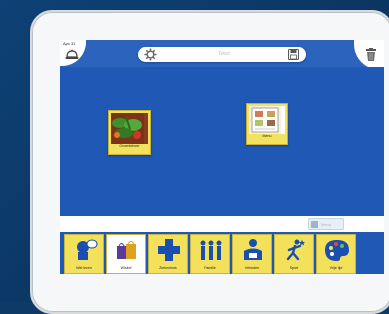 The height and width of the screenshot is (314, 389). I want to click on card-label: Groenteboer, so click(129, 146).